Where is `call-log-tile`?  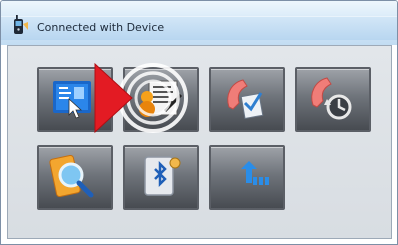 call-log-tile is located at coordinates (247, 99).